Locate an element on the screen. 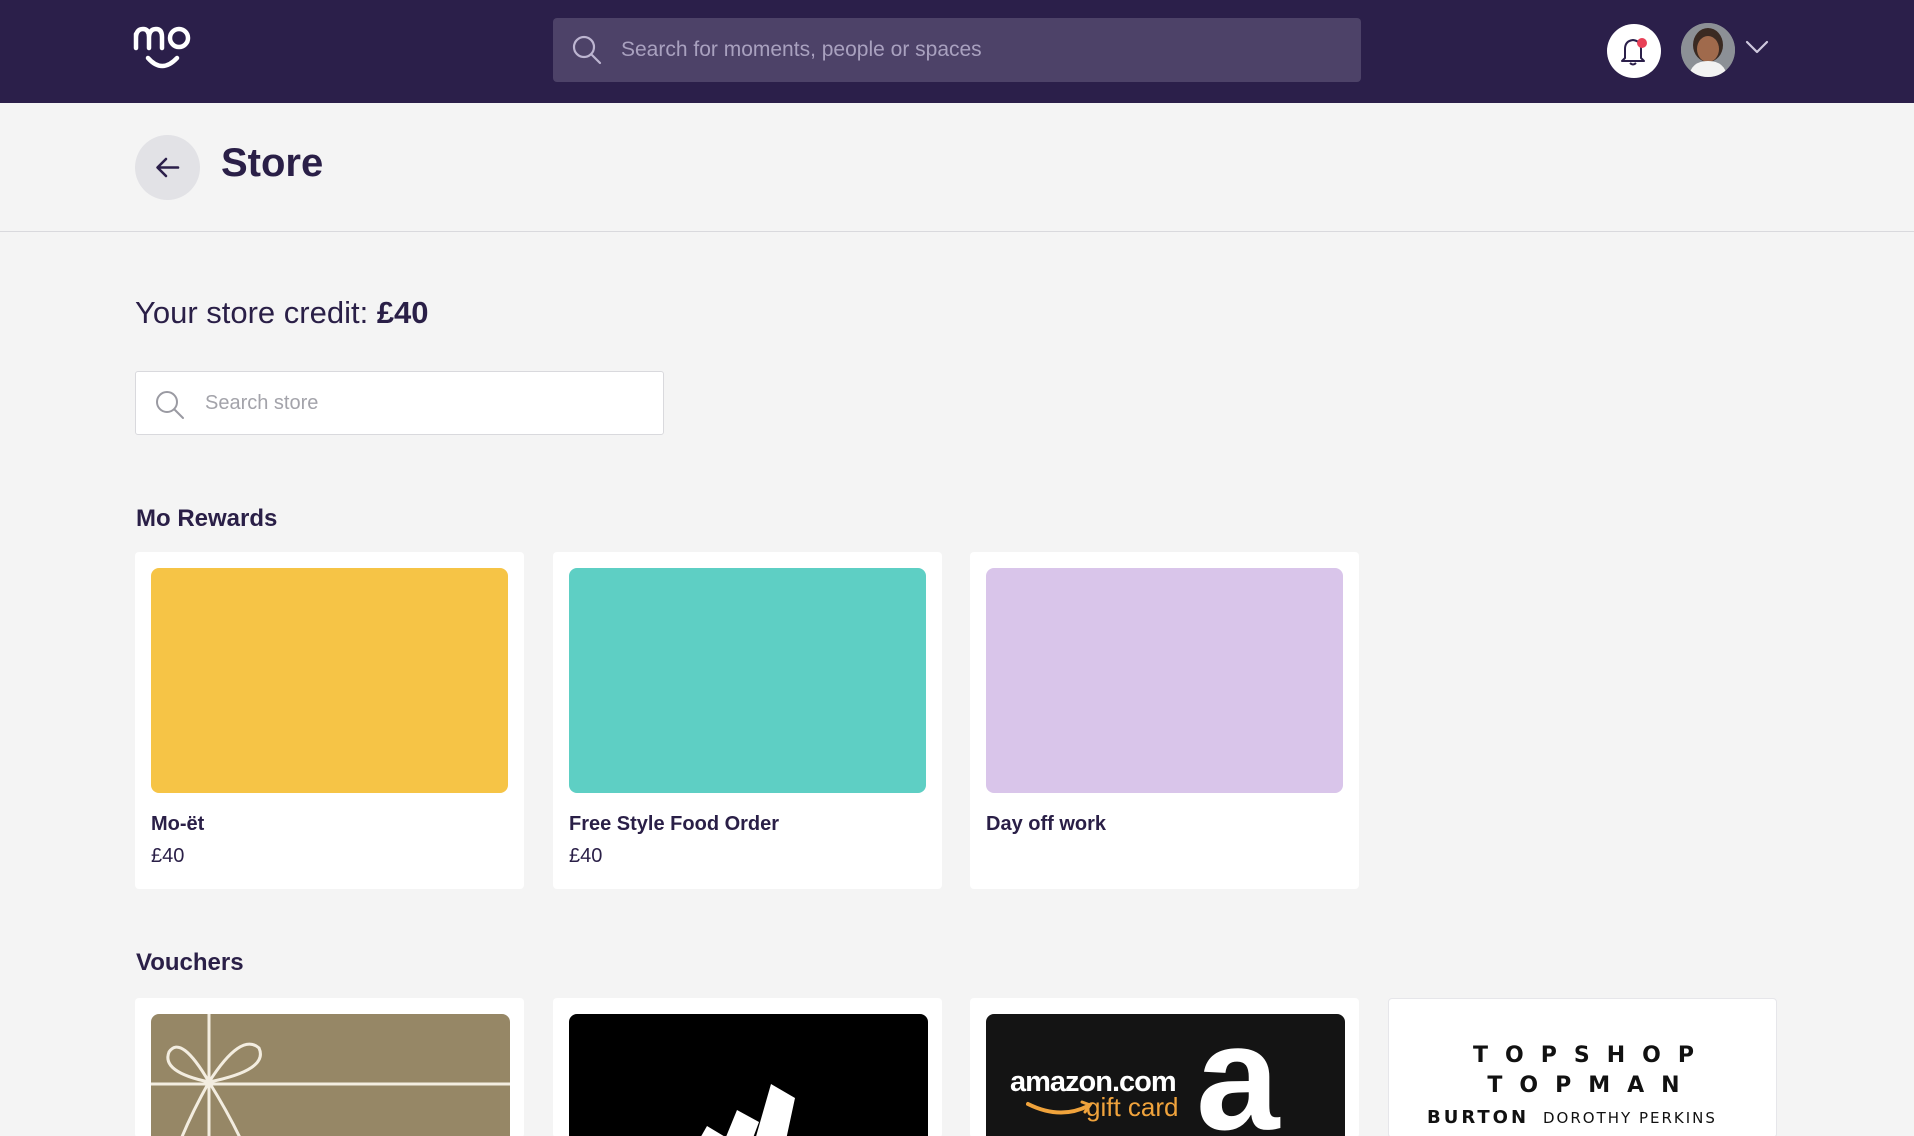 The image size is (1914, 1136). reward-card: Free Style Food Order £40 is located at coordinates (747, 720).